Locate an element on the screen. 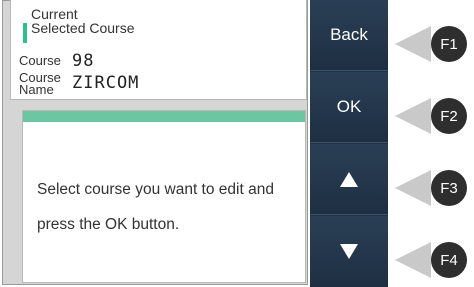 This screenshot has height=287, width=474. f3-label: F3 is located at coordinates (449, 188).